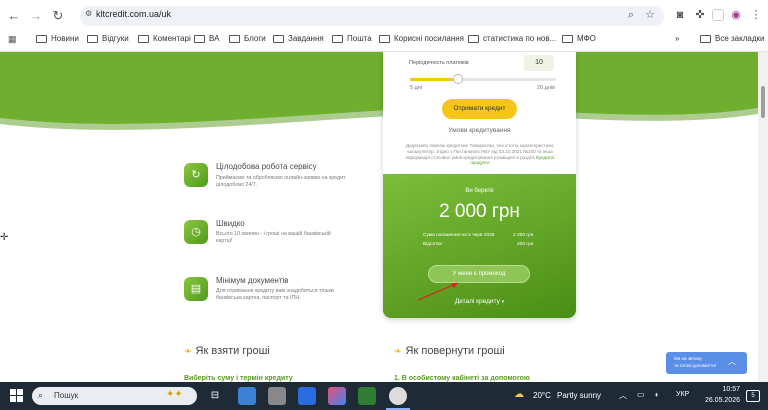 Image resolution: width=768 pixels, height=410 pixels. What do you see at coordinates (479, 191) in the screenshot?
I see `you-take-label: Ви берете` at bounding box center [479, 191].